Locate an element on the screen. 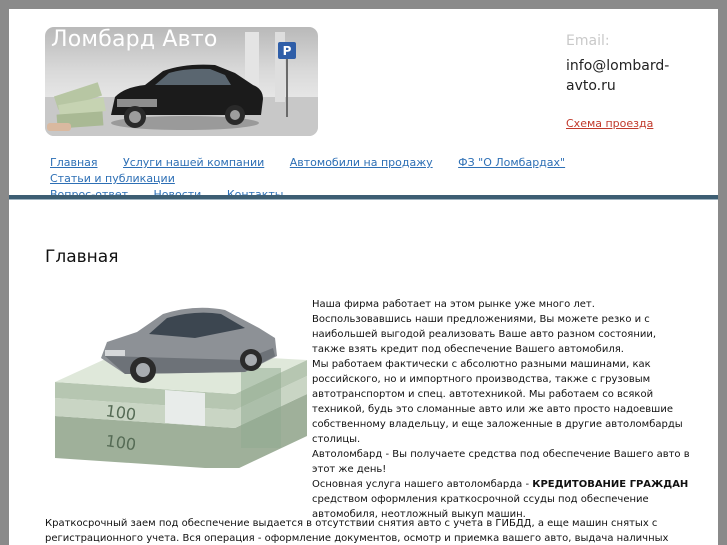  nav-item-home: Главная is located at coordinates (74, 162).